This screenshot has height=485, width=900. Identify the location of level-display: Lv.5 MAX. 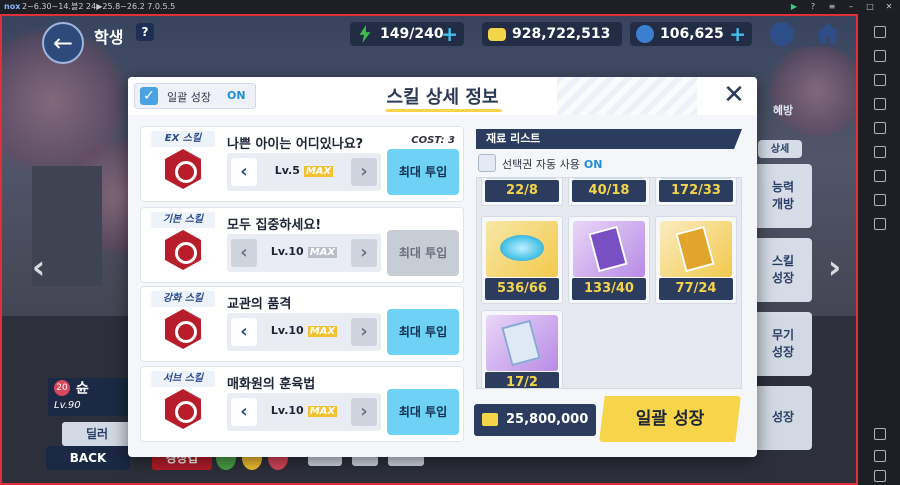
(304, 170).